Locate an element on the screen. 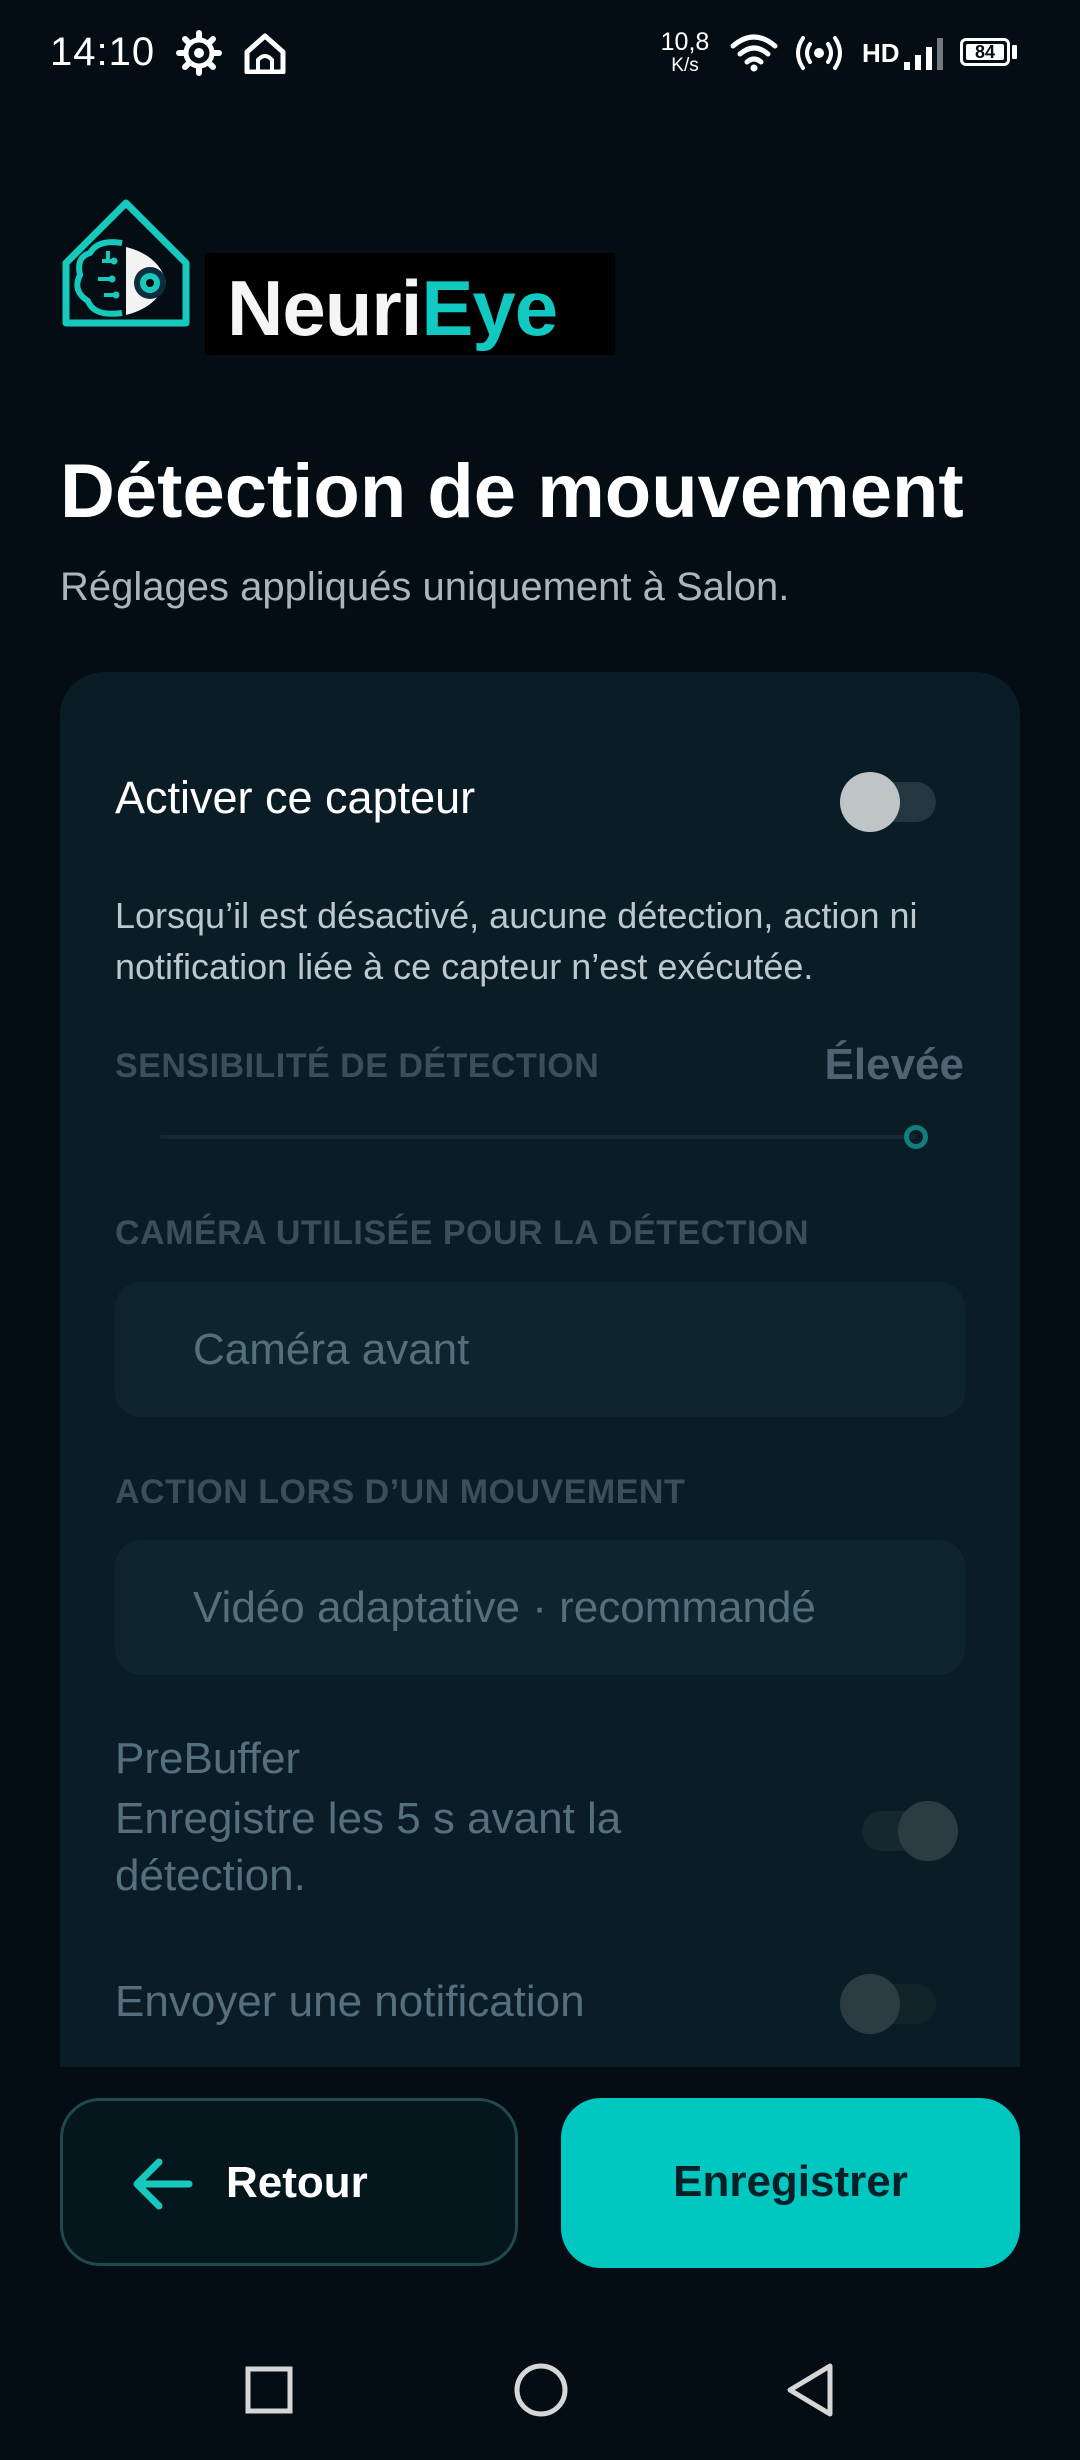 Image resolution: width=1080 pixels, height=2460 pixels. network-speed: 10,8 K/s is located at coordinates (685, 54).